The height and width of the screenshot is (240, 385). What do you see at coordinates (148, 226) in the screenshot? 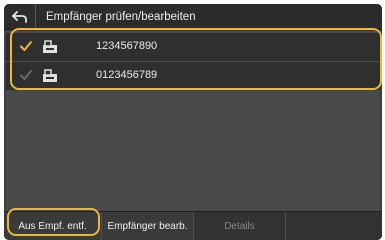
I see `edit-recipient-button: Empfänger bearb.` at bounding box center [148, 226].